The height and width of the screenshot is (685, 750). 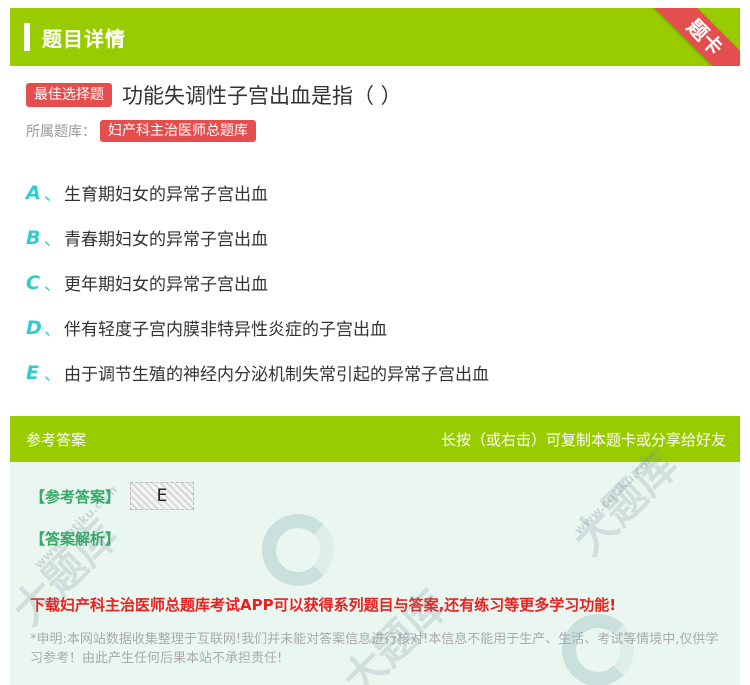 What do you see at coordinates (262, 96) in the screenshot?
I see `question-text: 功能失调性子宫出血是指（ ）` at bounding box center [262, 96].